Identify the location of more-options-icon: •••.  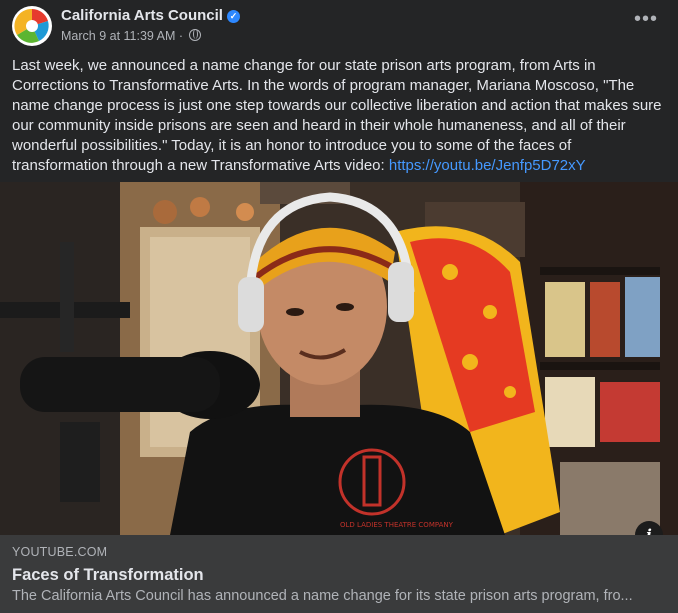
(646, 22).